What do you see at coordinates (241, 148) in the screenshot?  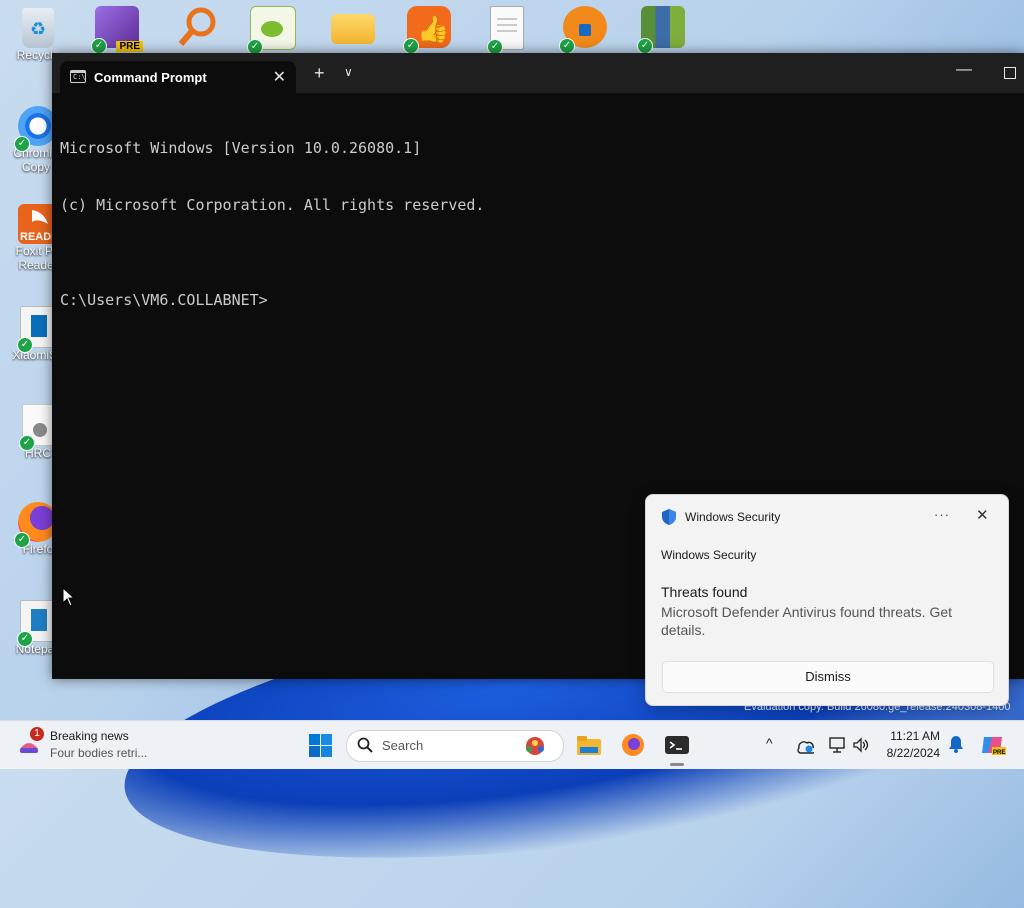 I see `console-line: Microsoft Windows [Version 10.0.26080.1]` at bounding box center [241, 148].